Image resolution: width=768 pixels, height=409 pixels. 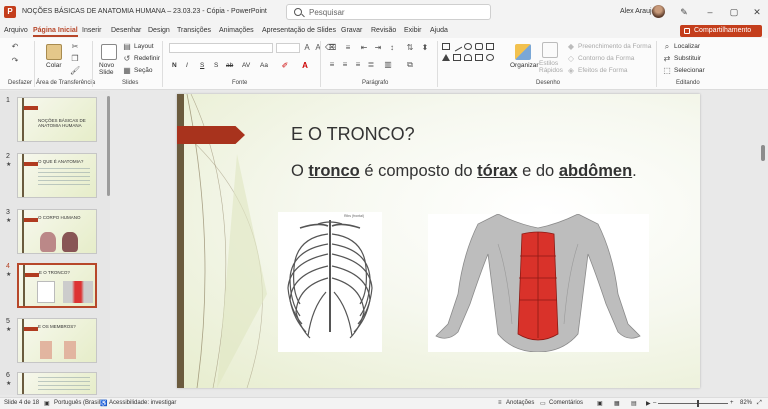 I want to click on thumbnail-slide-3: O CORPO HUMANO, so click(x=57, y=231).